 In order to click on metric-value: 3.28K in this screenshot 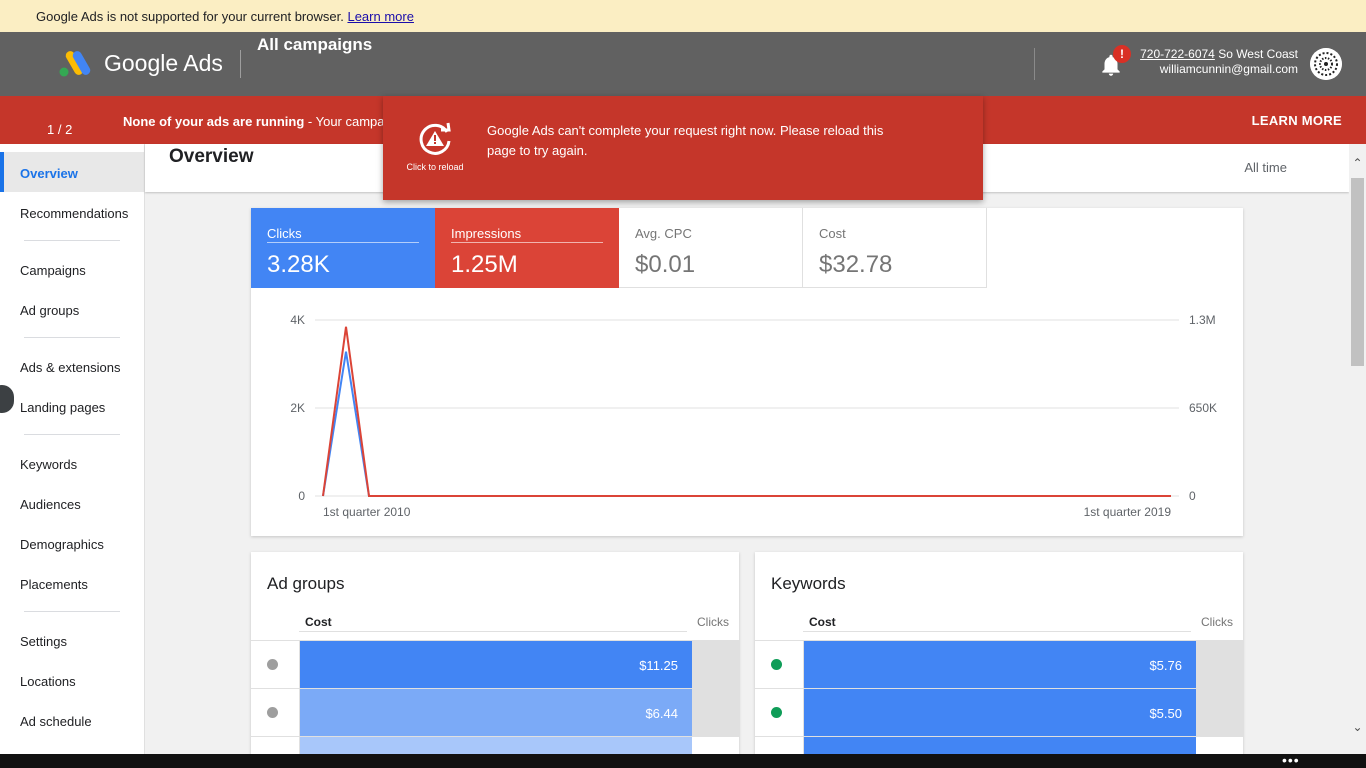, I will do `click(298, 264)`.